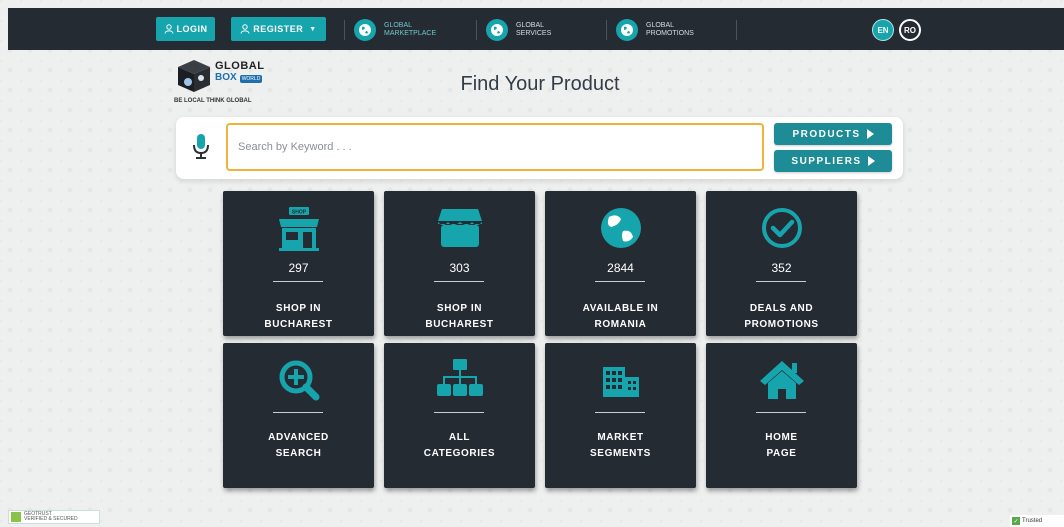 Image resolution: width=1064 pixels, height=527 pixels. I want to click on nav-global-marketplace: Global Marketplace, so click(399, 30).